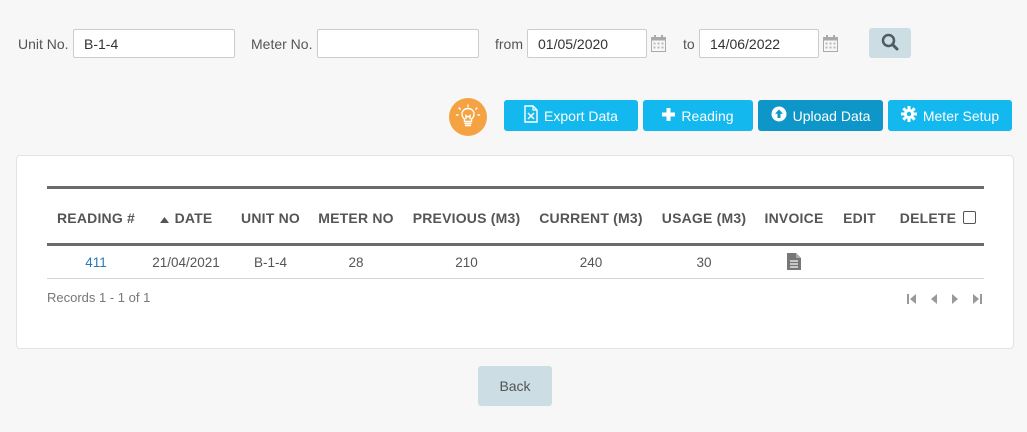  What do you see at coordinates (515, 386) in the screenshot?
I see `back-button: Back` at bounding box center [515, 386].